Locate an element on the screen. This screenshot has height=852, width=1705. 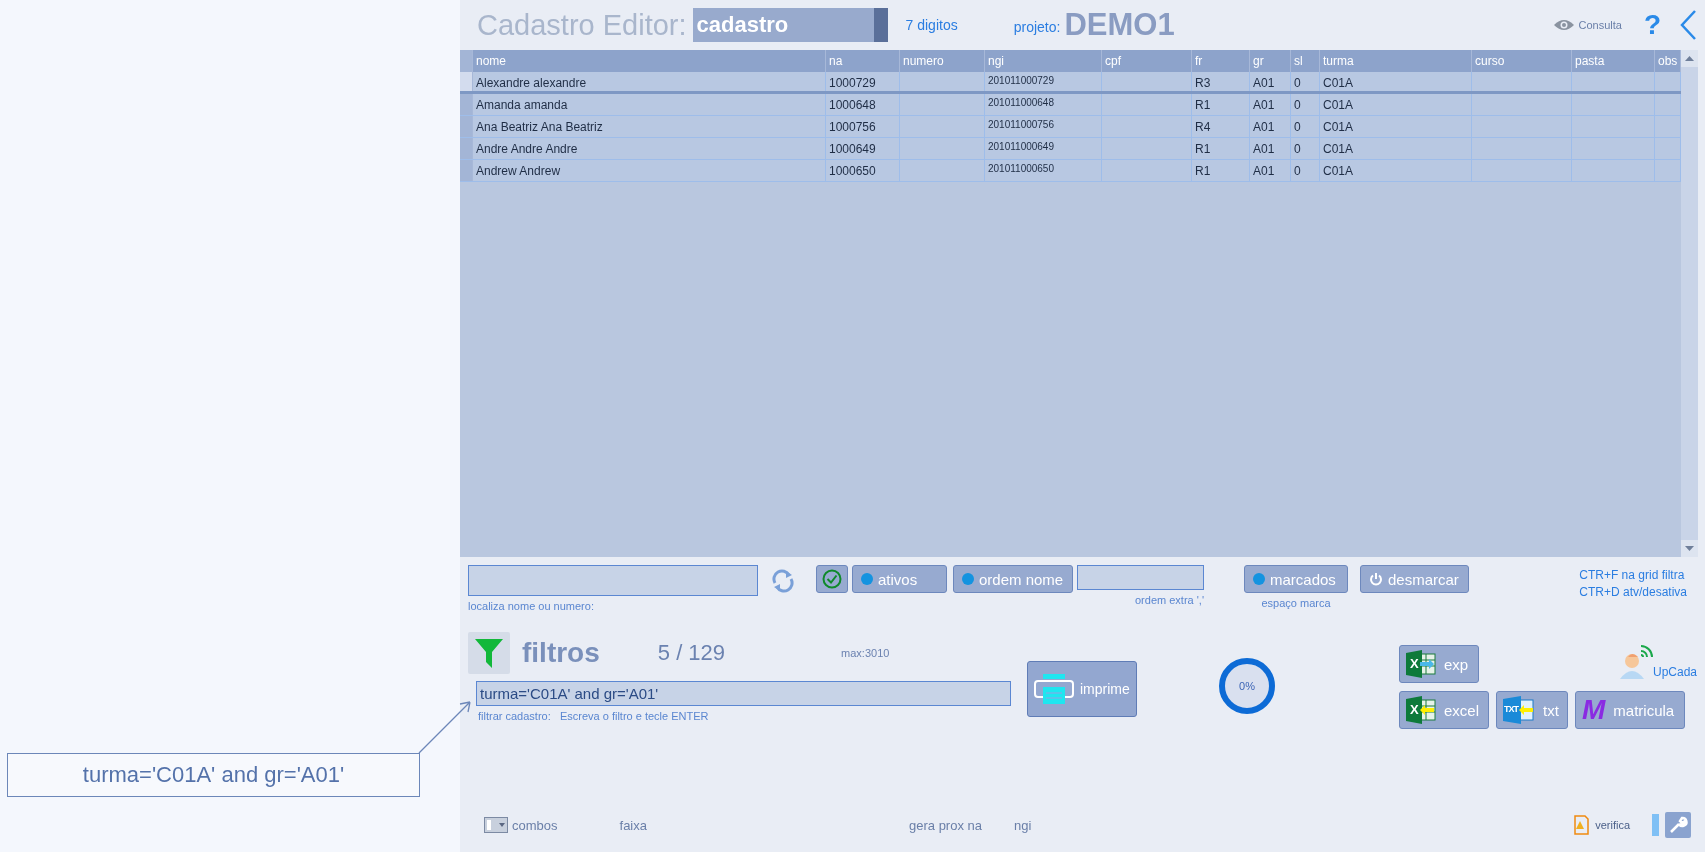
action-button: TXT txt is located at coordinates (1532, 710).